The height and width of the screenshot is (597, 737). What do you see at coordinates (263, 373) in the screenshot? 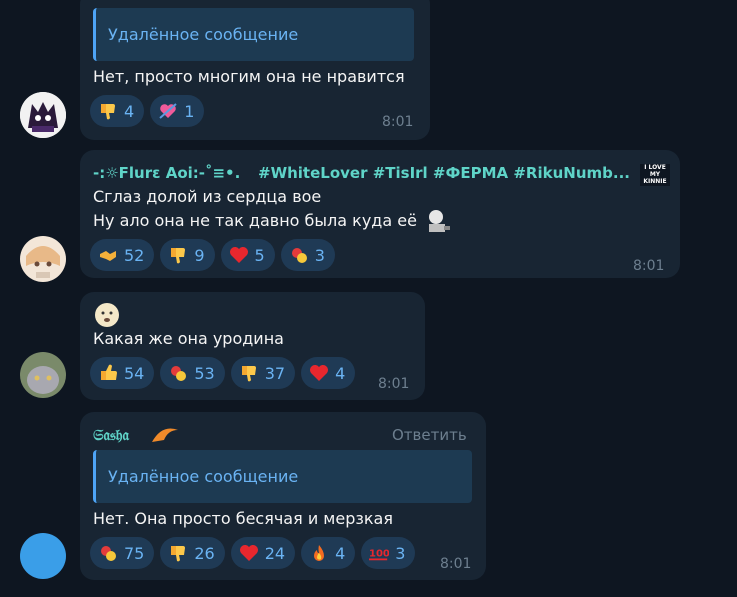
I see `reaction-thumbs-down: 37` at bounding box center [263, 373].